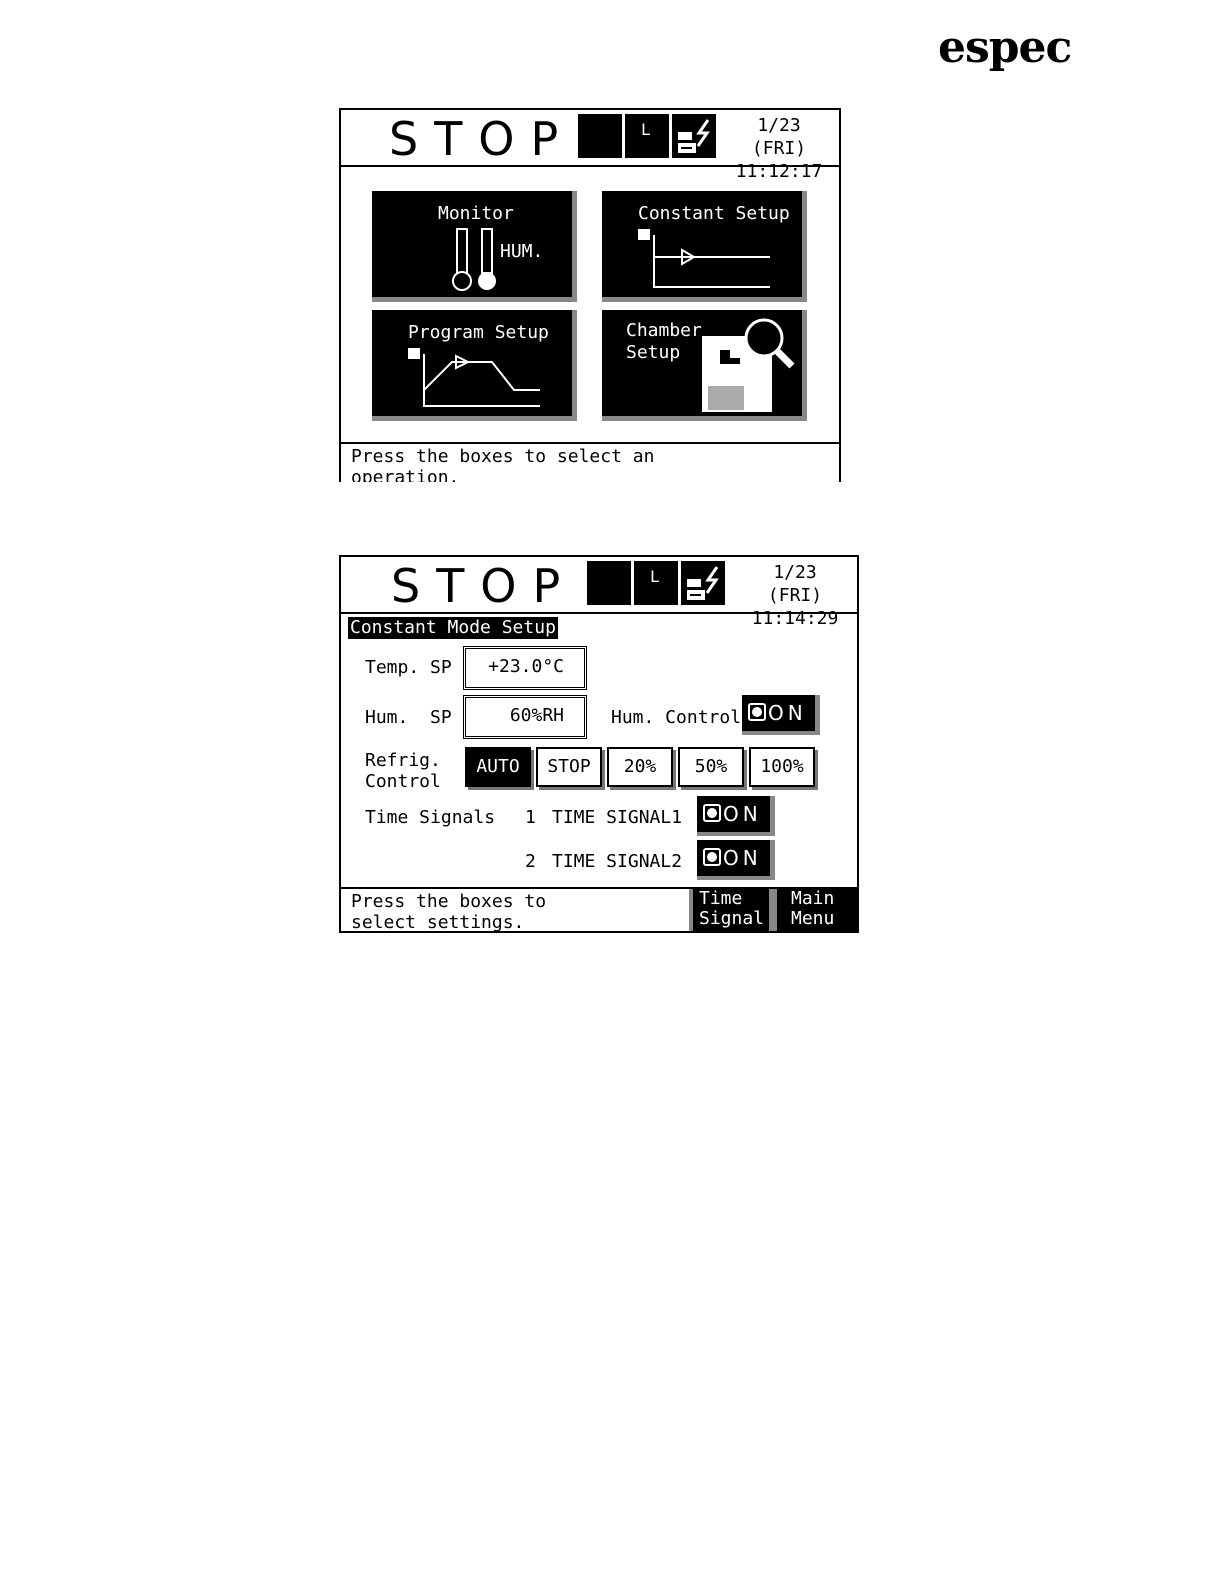 This screenshot has width=1224, height=1584. What do you see at coordinates (449, 912) in the screenshot?
I see `footer-message: Press the boxes to select settings.` at bounding box center [449, 912].